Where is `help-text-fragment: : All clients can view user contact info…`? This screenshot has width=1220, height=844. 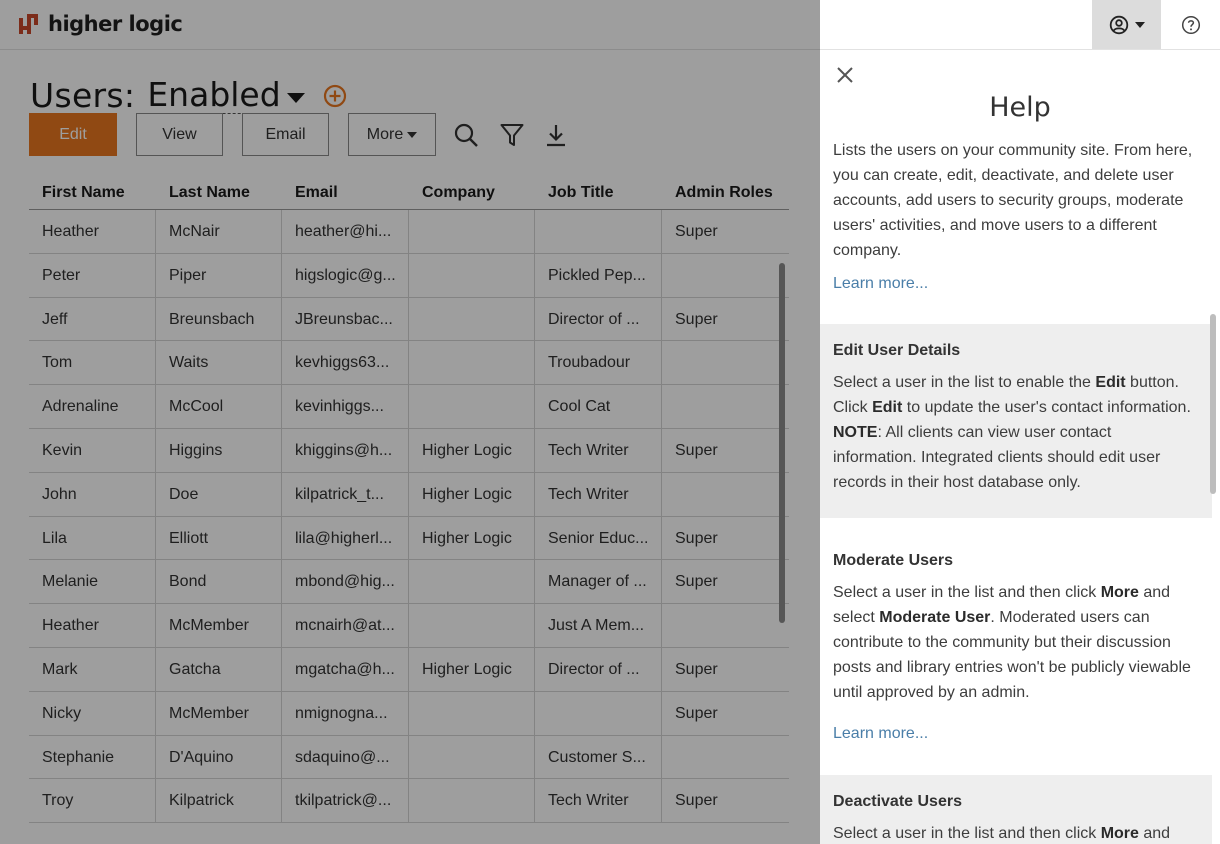
help-text-fragment: : All clients can view user contact info… is located at coordinates (997, 457).